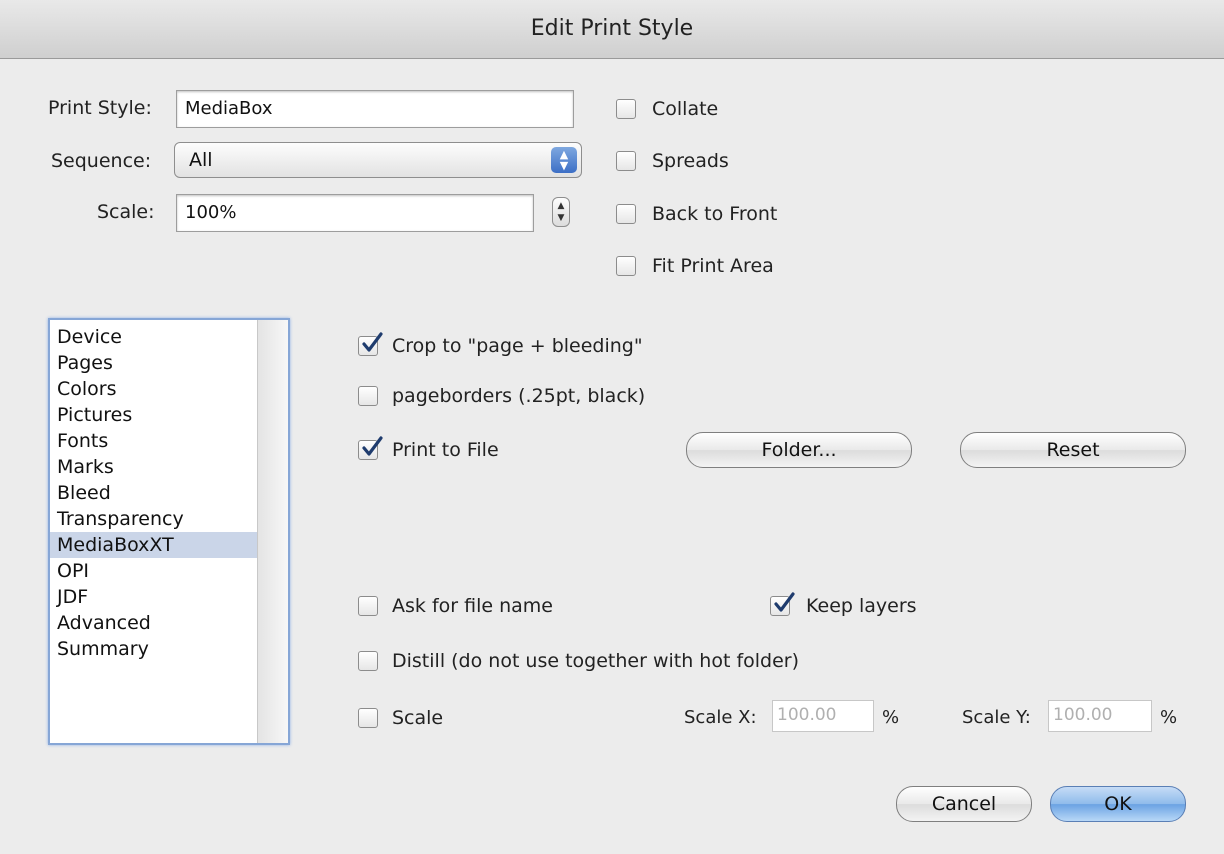 This screenshot has width=1224, height=854. I want to click on list-item-bleed: Bleed, so click(155, 493).